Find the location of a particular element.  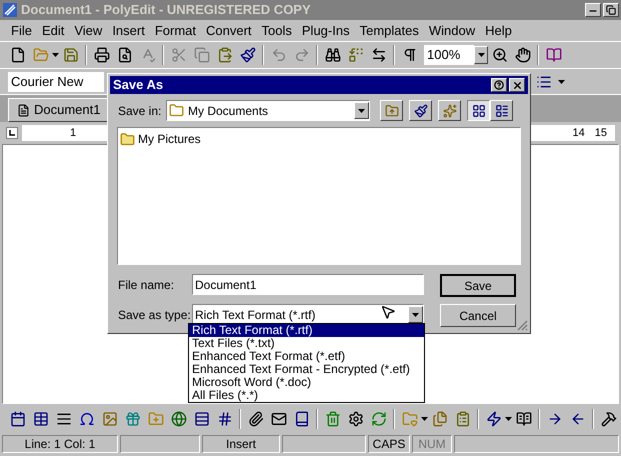

status-field: Insert is located at coordinates (241, 444).